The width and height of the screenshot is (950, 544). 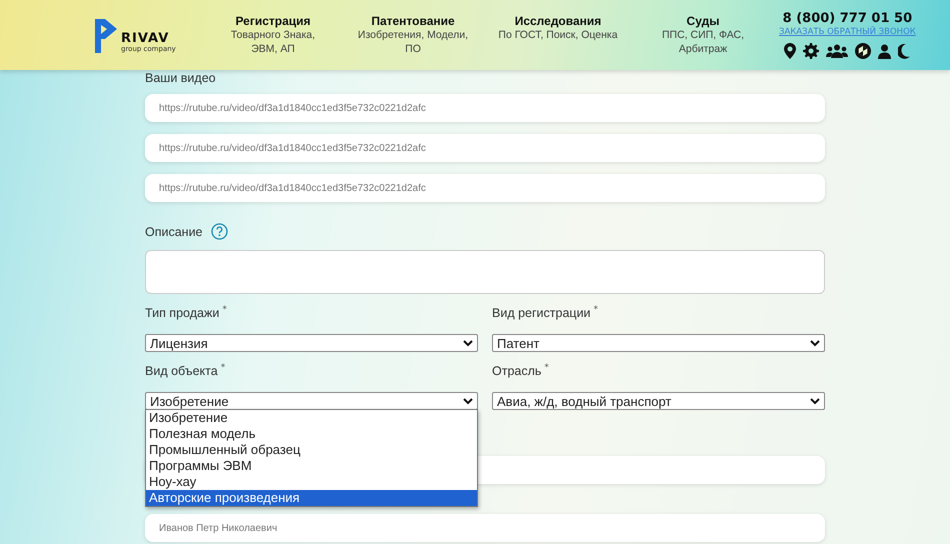 What do you see at coordinates (174, 231) in the screenshot?
I see `field-label: Описание` at bounding box center [174, 231].